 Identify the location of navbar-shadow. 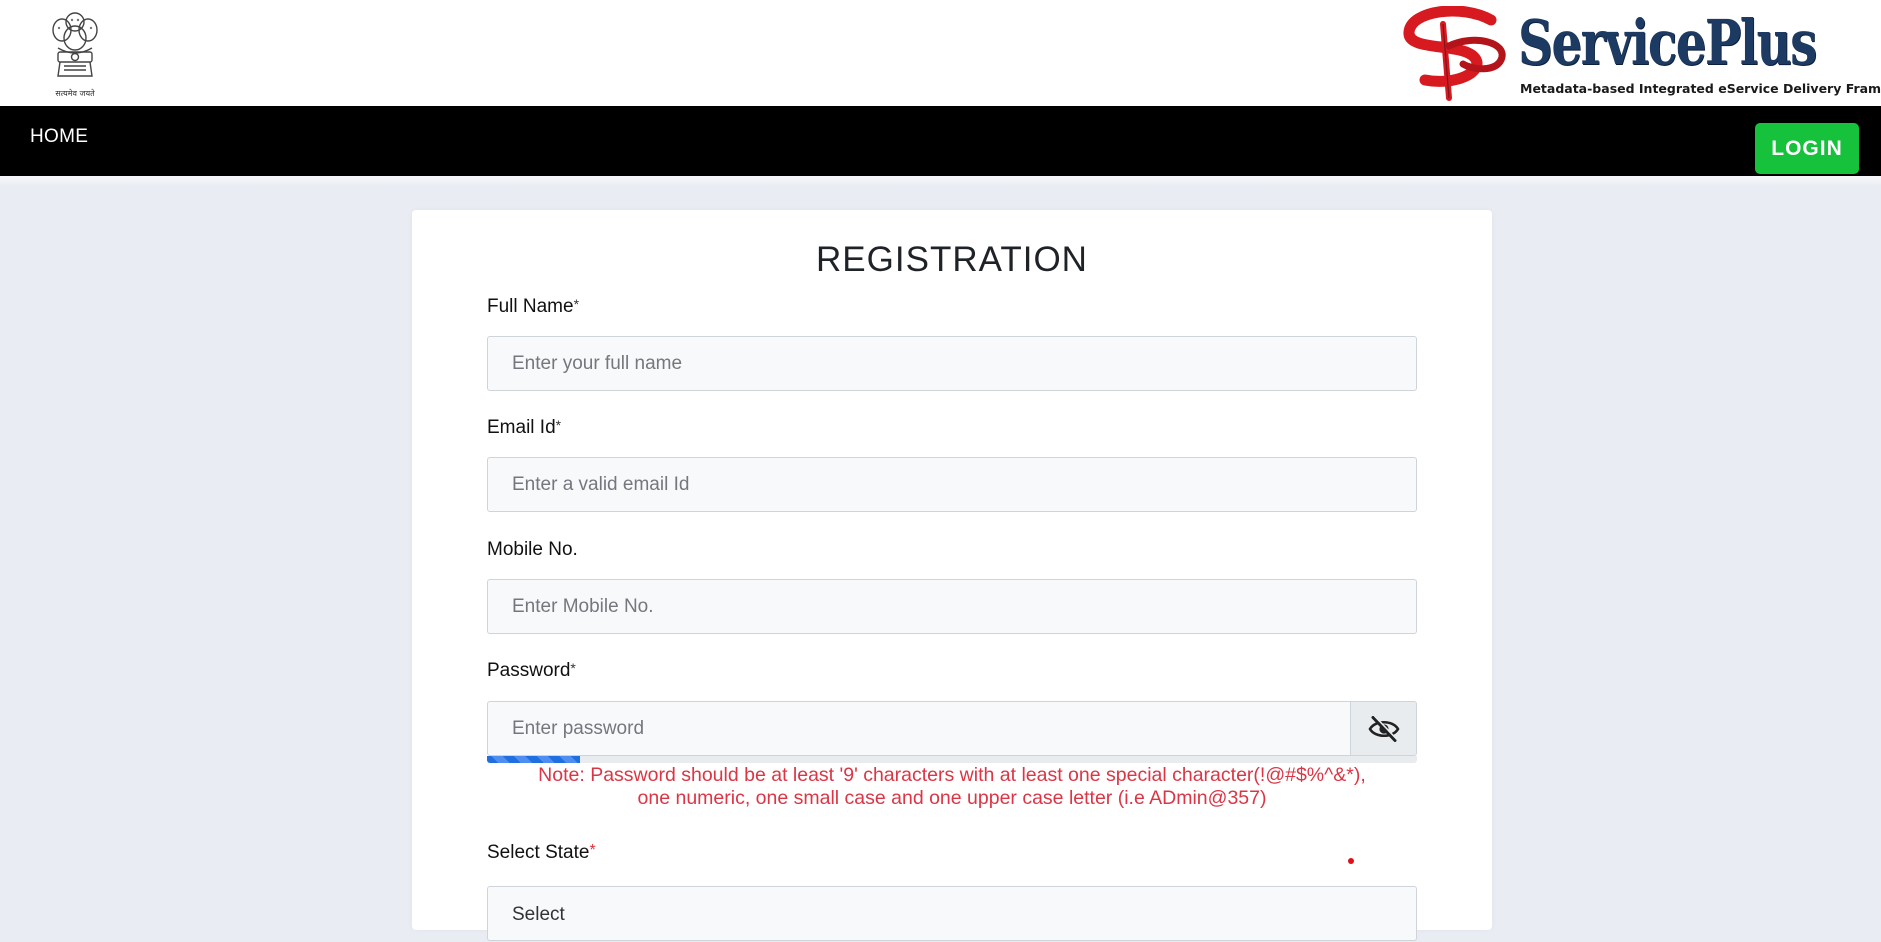
(940, 181).